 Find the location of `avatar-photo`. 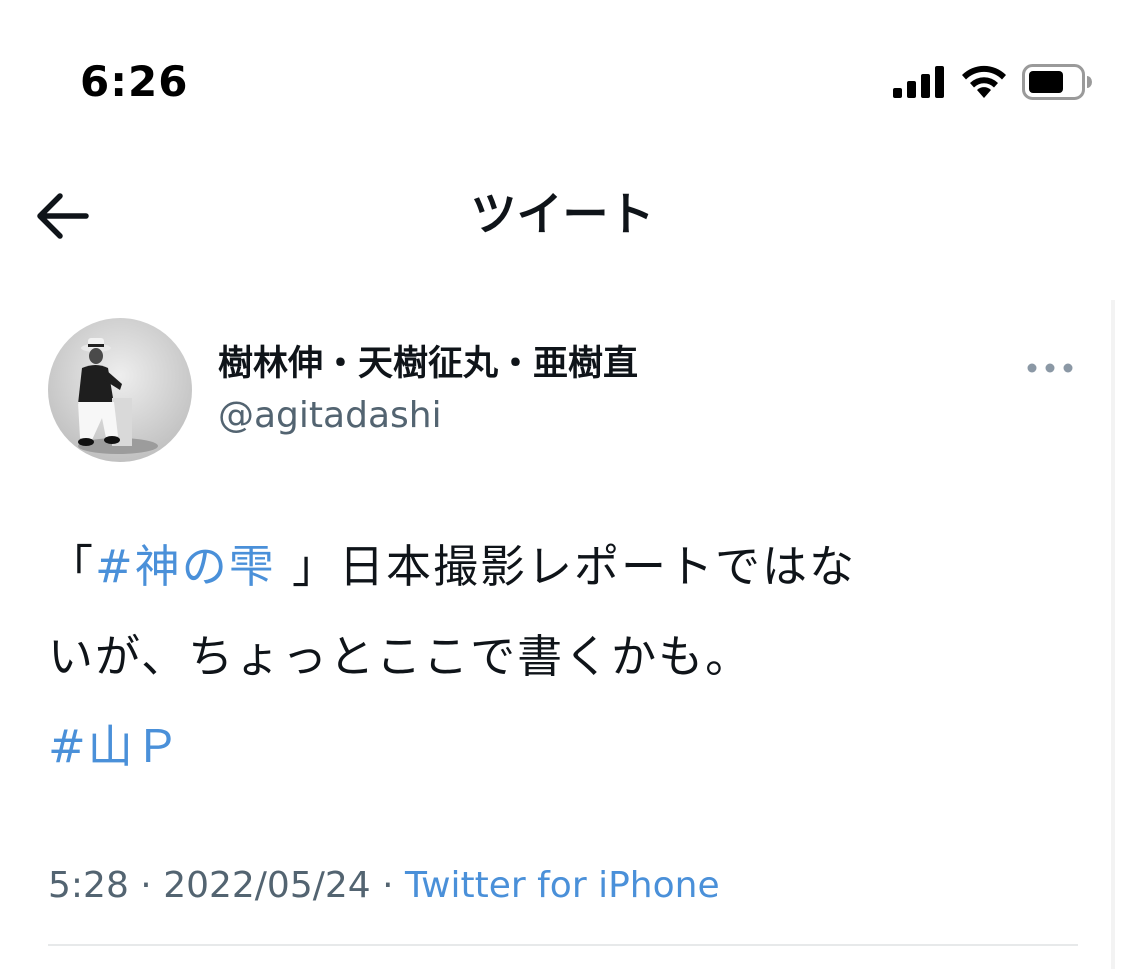

avatar-photo is located at coordinates (120, 390).